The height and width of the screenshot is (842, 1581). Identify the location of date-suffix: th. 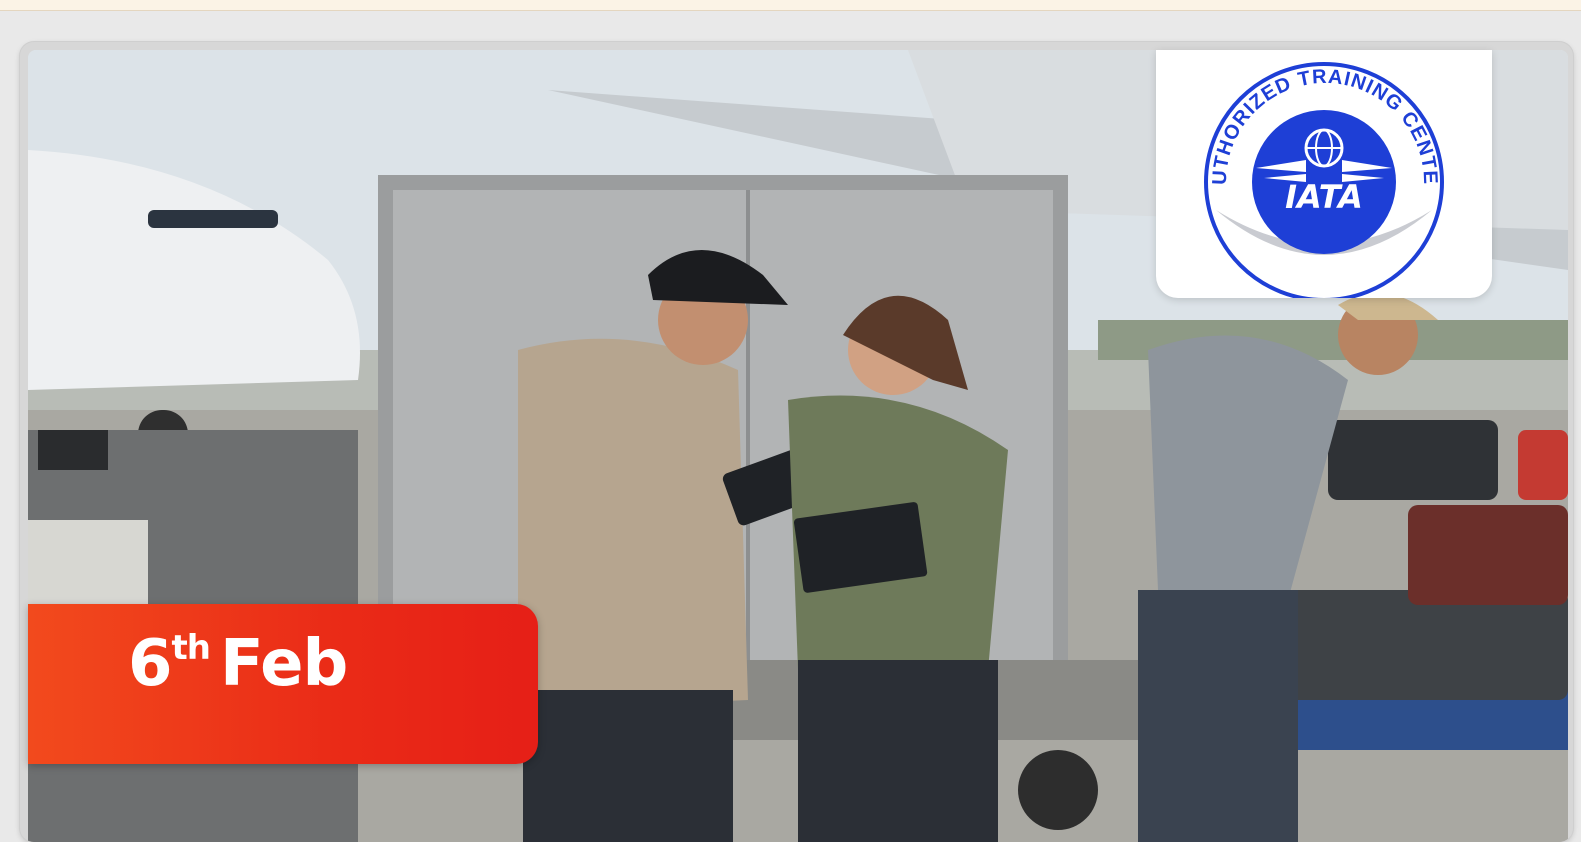
(191, 647).